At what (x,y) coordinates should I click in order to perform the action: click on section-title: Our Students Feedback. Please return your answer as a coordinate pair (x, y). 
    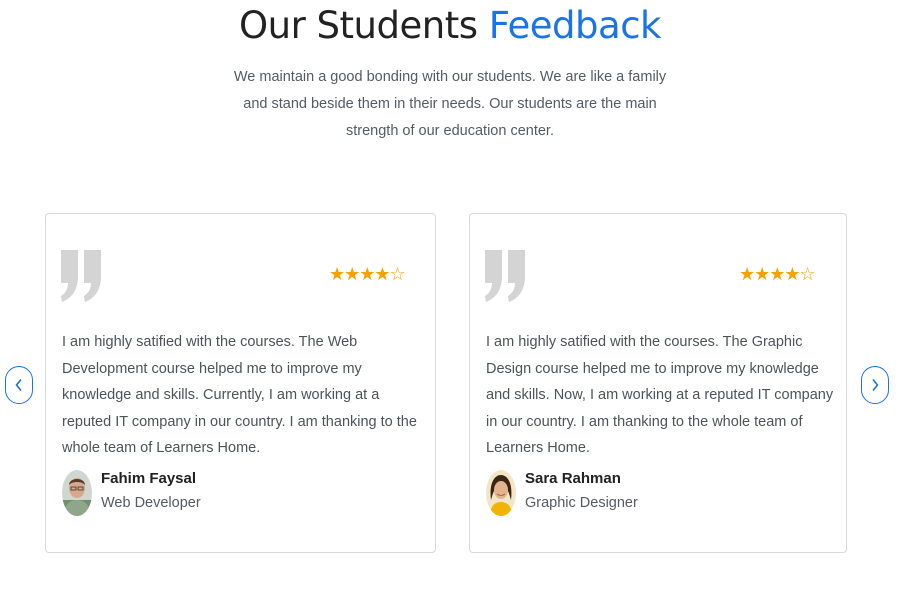
    Looking at the image, I should click on (450, 25).